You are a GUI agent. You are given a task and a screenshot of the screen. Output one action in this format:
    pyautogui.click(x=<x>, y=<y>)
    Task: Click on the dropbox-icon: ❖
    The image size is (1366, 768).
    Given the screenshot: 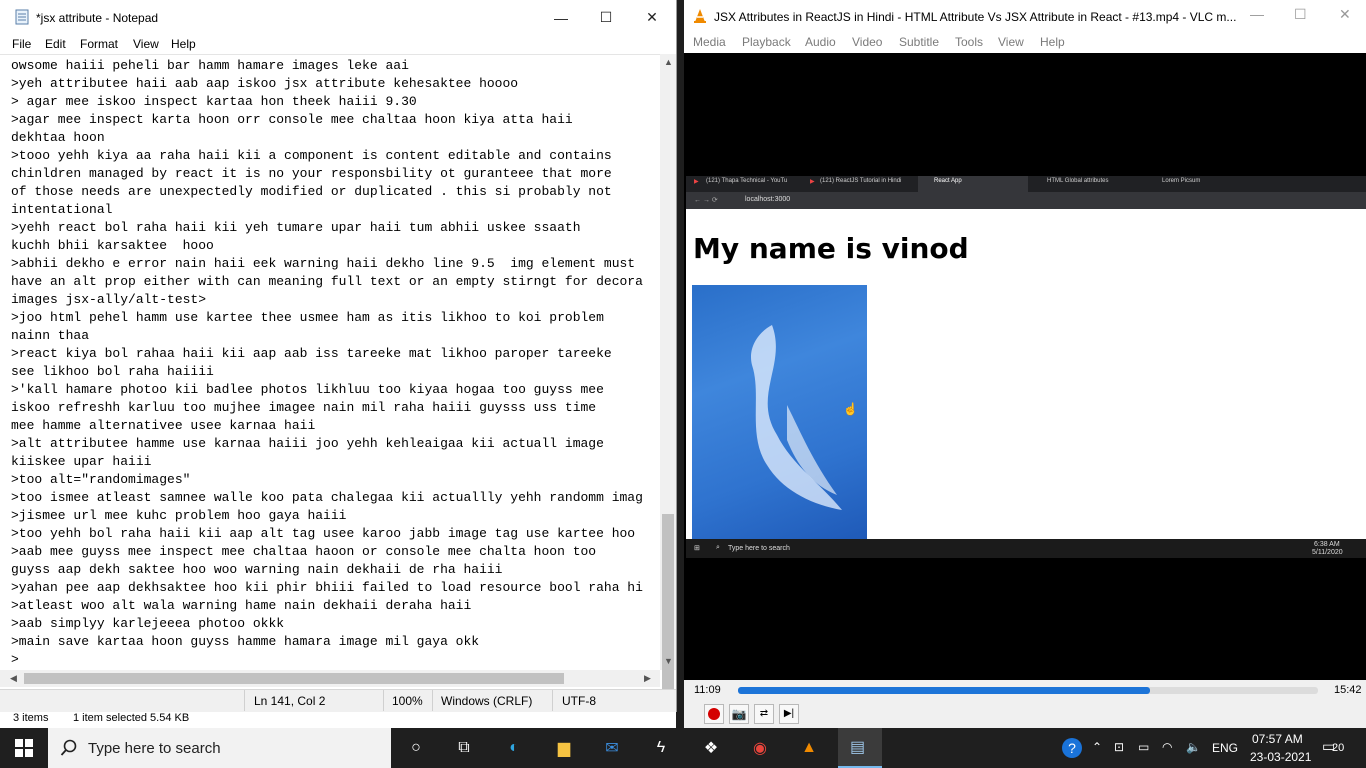 What is the action you would take?
    pyautogui.click(x=711, y=748)
    